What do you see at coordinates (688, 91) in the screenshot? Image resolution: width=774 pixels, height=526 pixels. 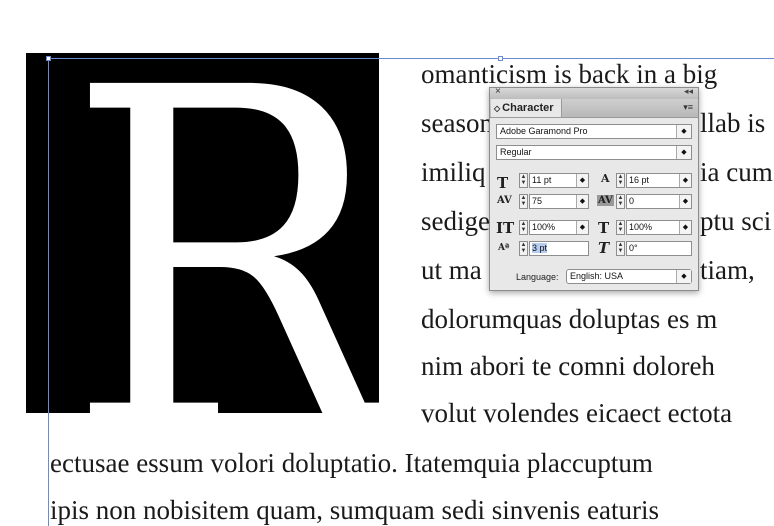 I see `collapse-icon: ◂◂` at bounding box center [688, 91].